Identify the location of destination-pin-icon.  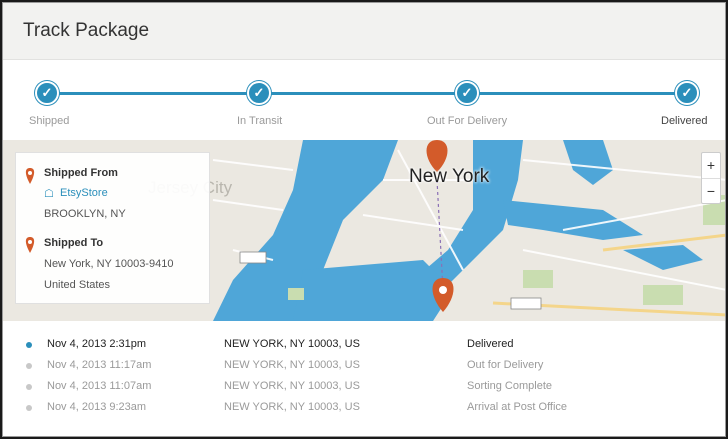
(30, 245).